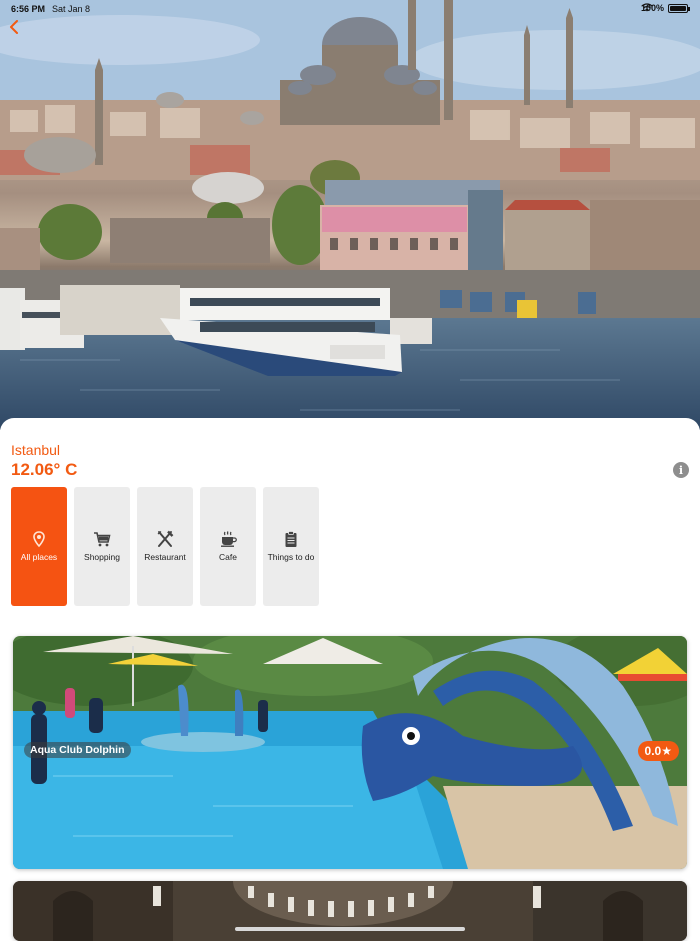 This screenshot has width=700, height=941. What do you see at coordinates (681, 470) in the screenshot?
I see `info-icon: i` at bounding box center [681, 470].